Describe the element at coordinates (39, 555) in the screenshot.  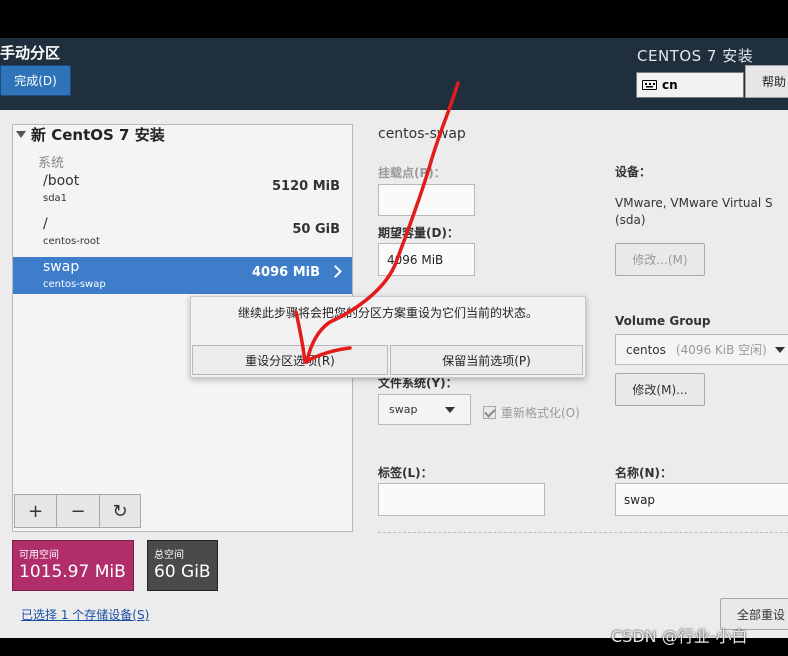
I see `available-space-label: 可用空间` at that location.